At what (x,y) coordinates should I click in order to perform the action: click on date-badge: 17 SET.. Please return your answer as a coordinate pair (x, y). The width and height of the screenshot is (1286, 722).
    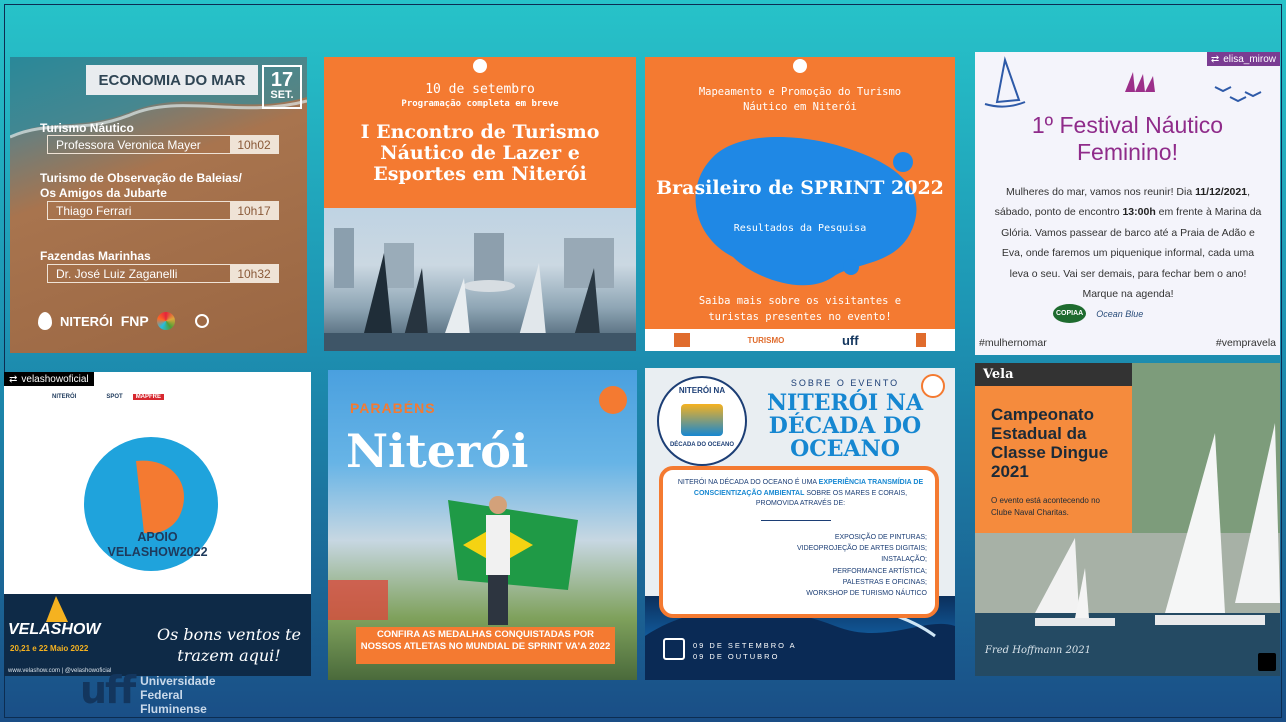
    Looking at the image, I should click on (282, 87).